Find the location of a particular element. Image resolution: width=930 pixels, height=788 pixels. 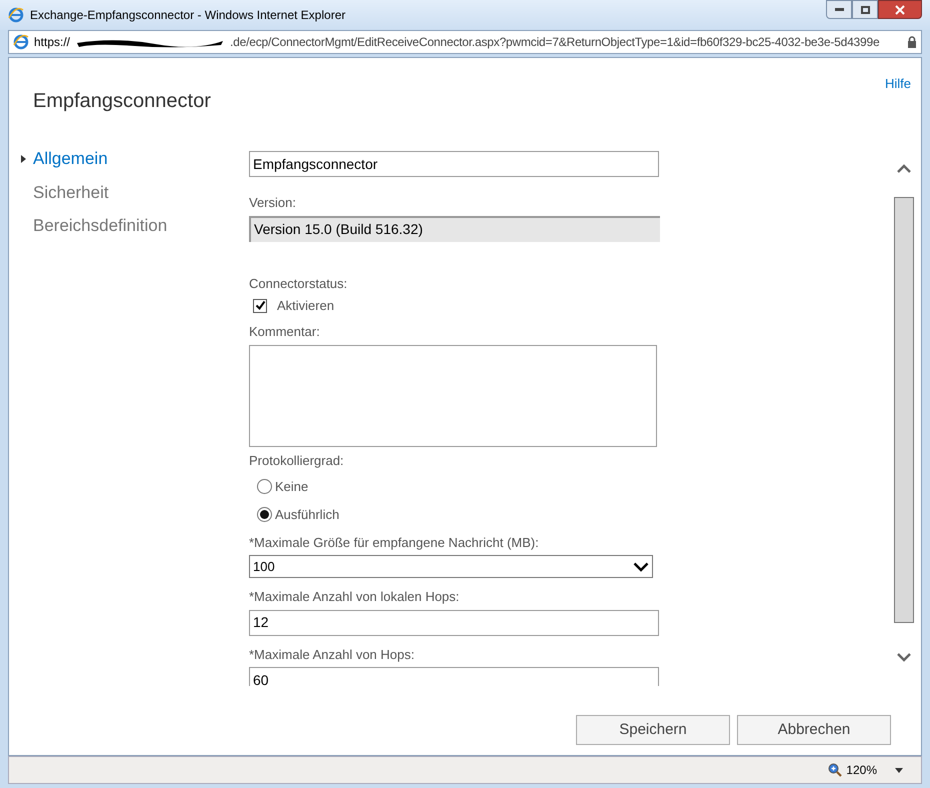

chevron-down-icon is located at coordinates (641, 567).